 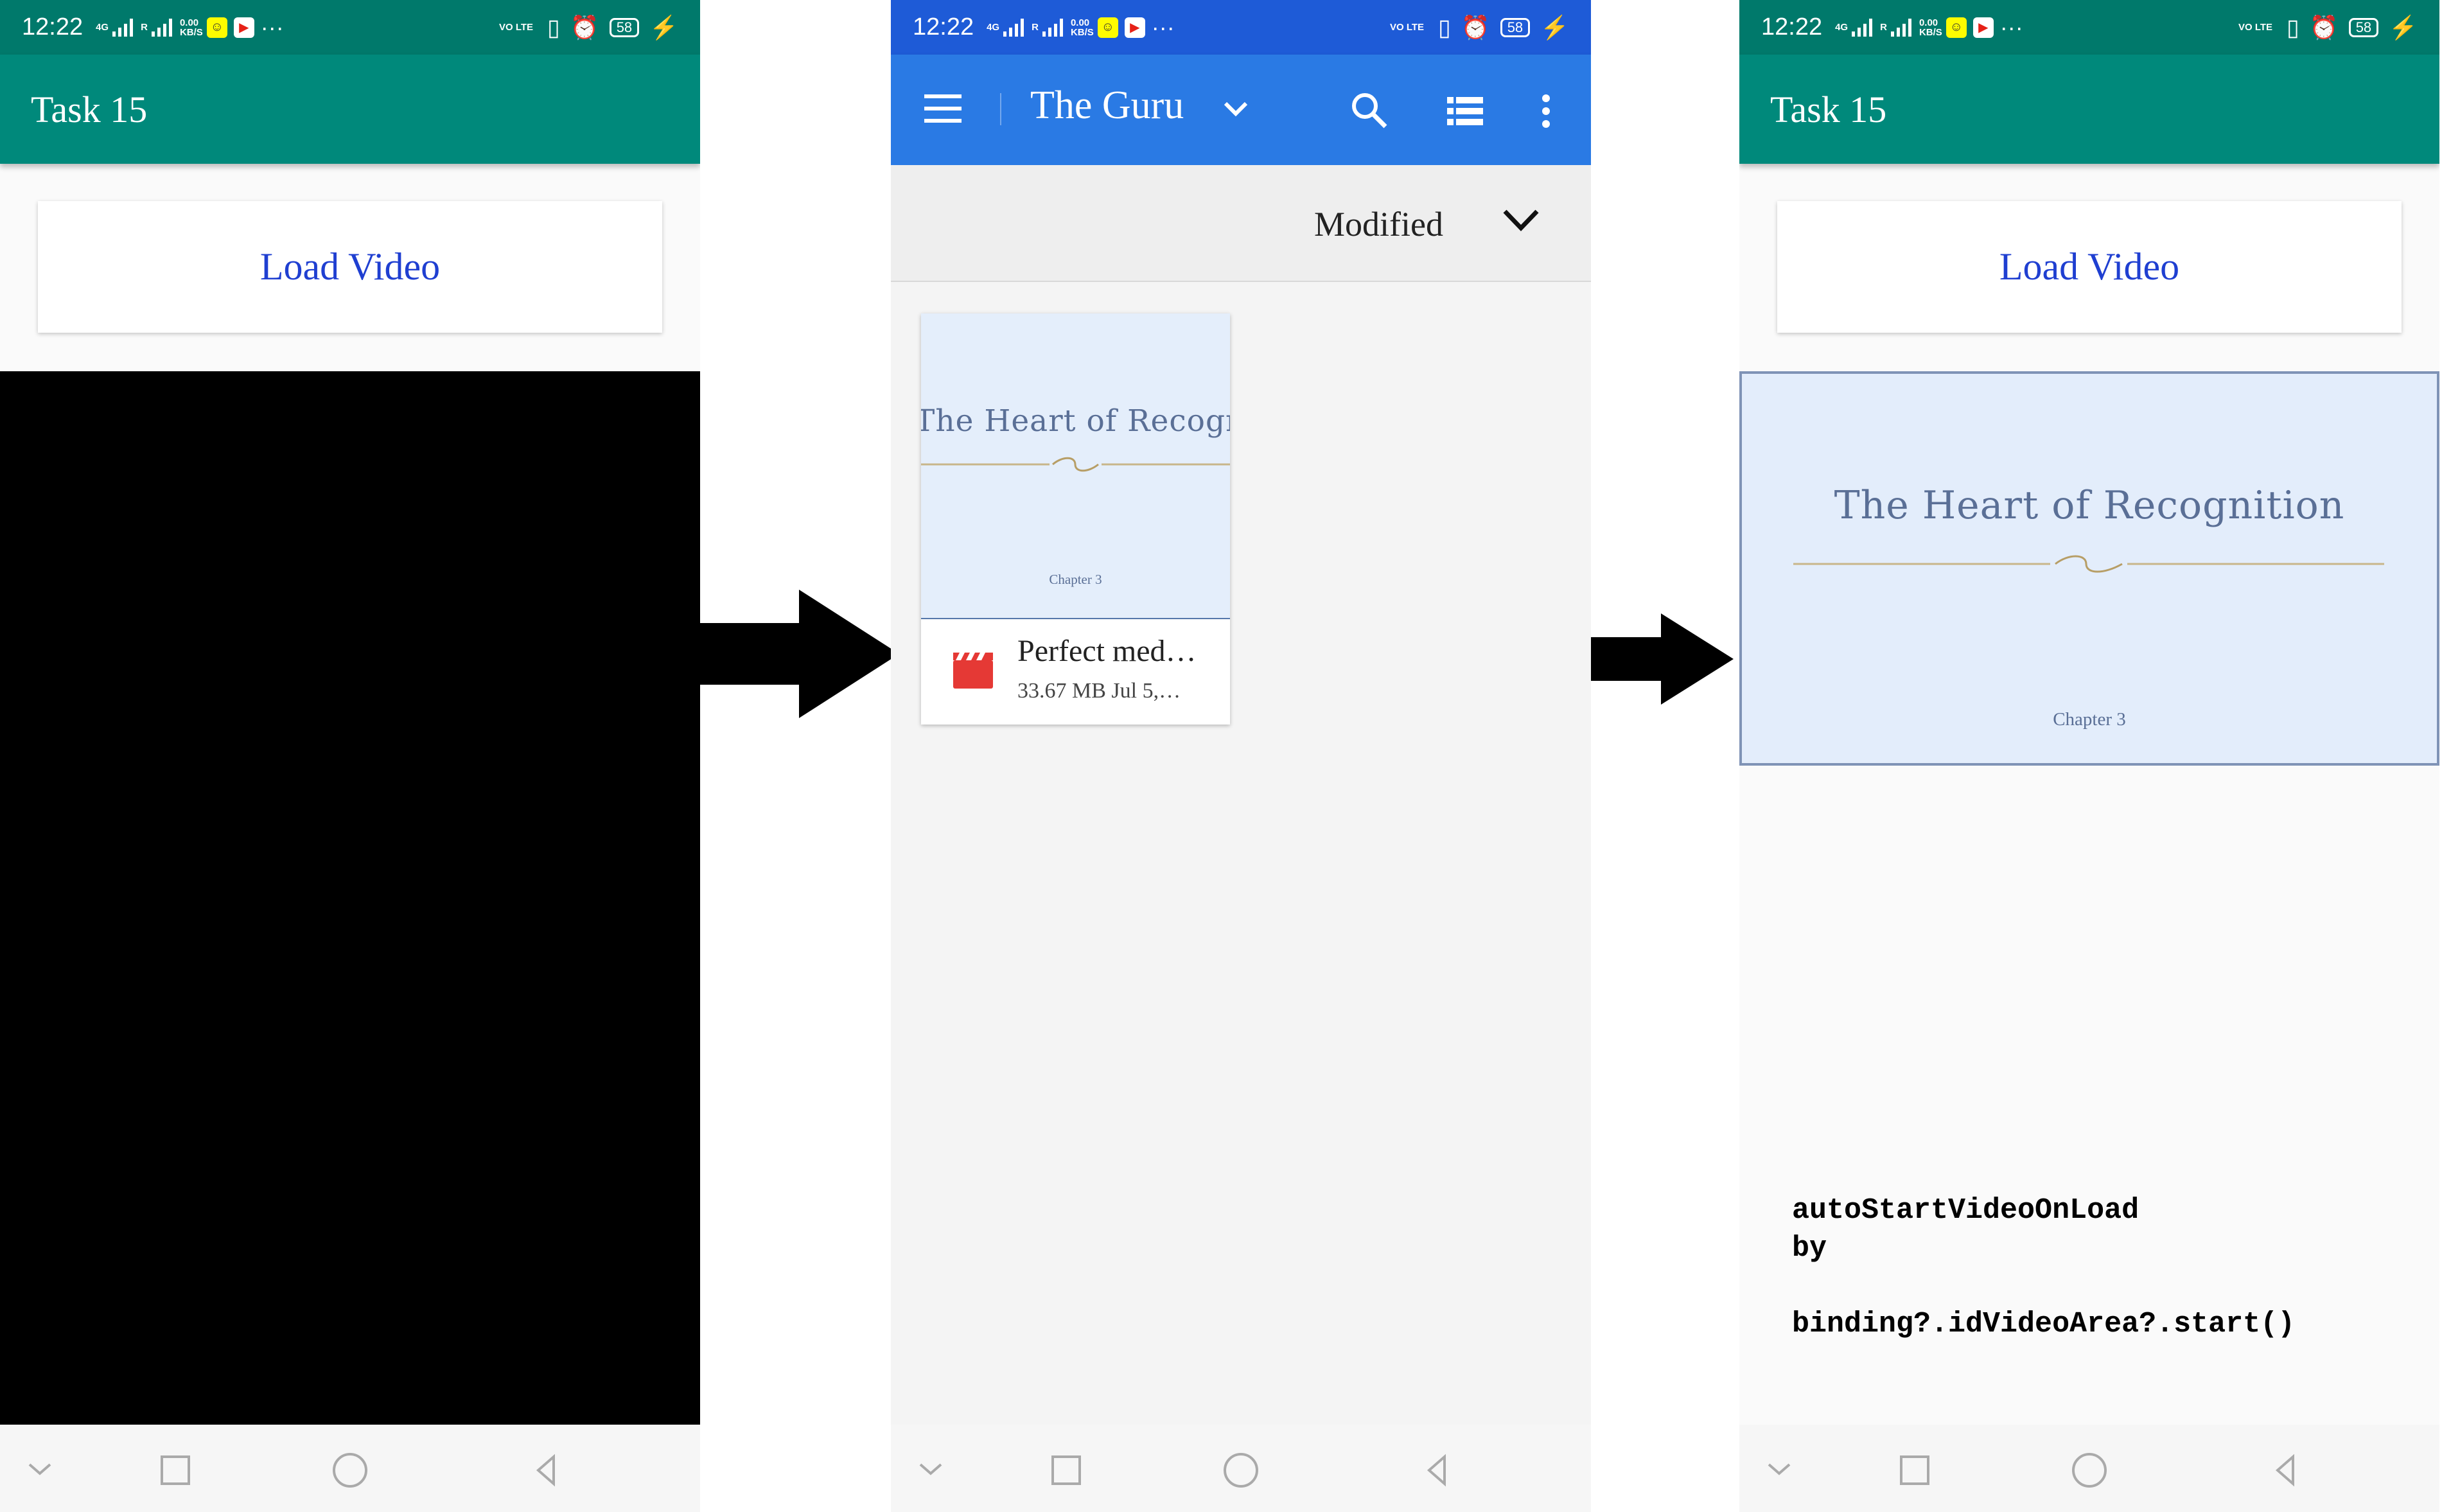 What do you see at coordinates (1075, 579) in the screenshot?
I see `thumbnail-chapter: Chapter 3` at bounding box center [1075, 579].